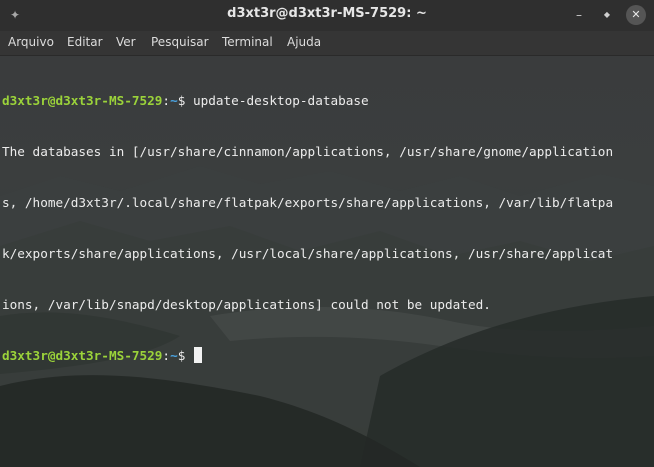 This screenshot has width=654, height=467. I want to click on prompt-line: d3xt3r@d3xt3r-MS-7529:~$, so click(327, 355).